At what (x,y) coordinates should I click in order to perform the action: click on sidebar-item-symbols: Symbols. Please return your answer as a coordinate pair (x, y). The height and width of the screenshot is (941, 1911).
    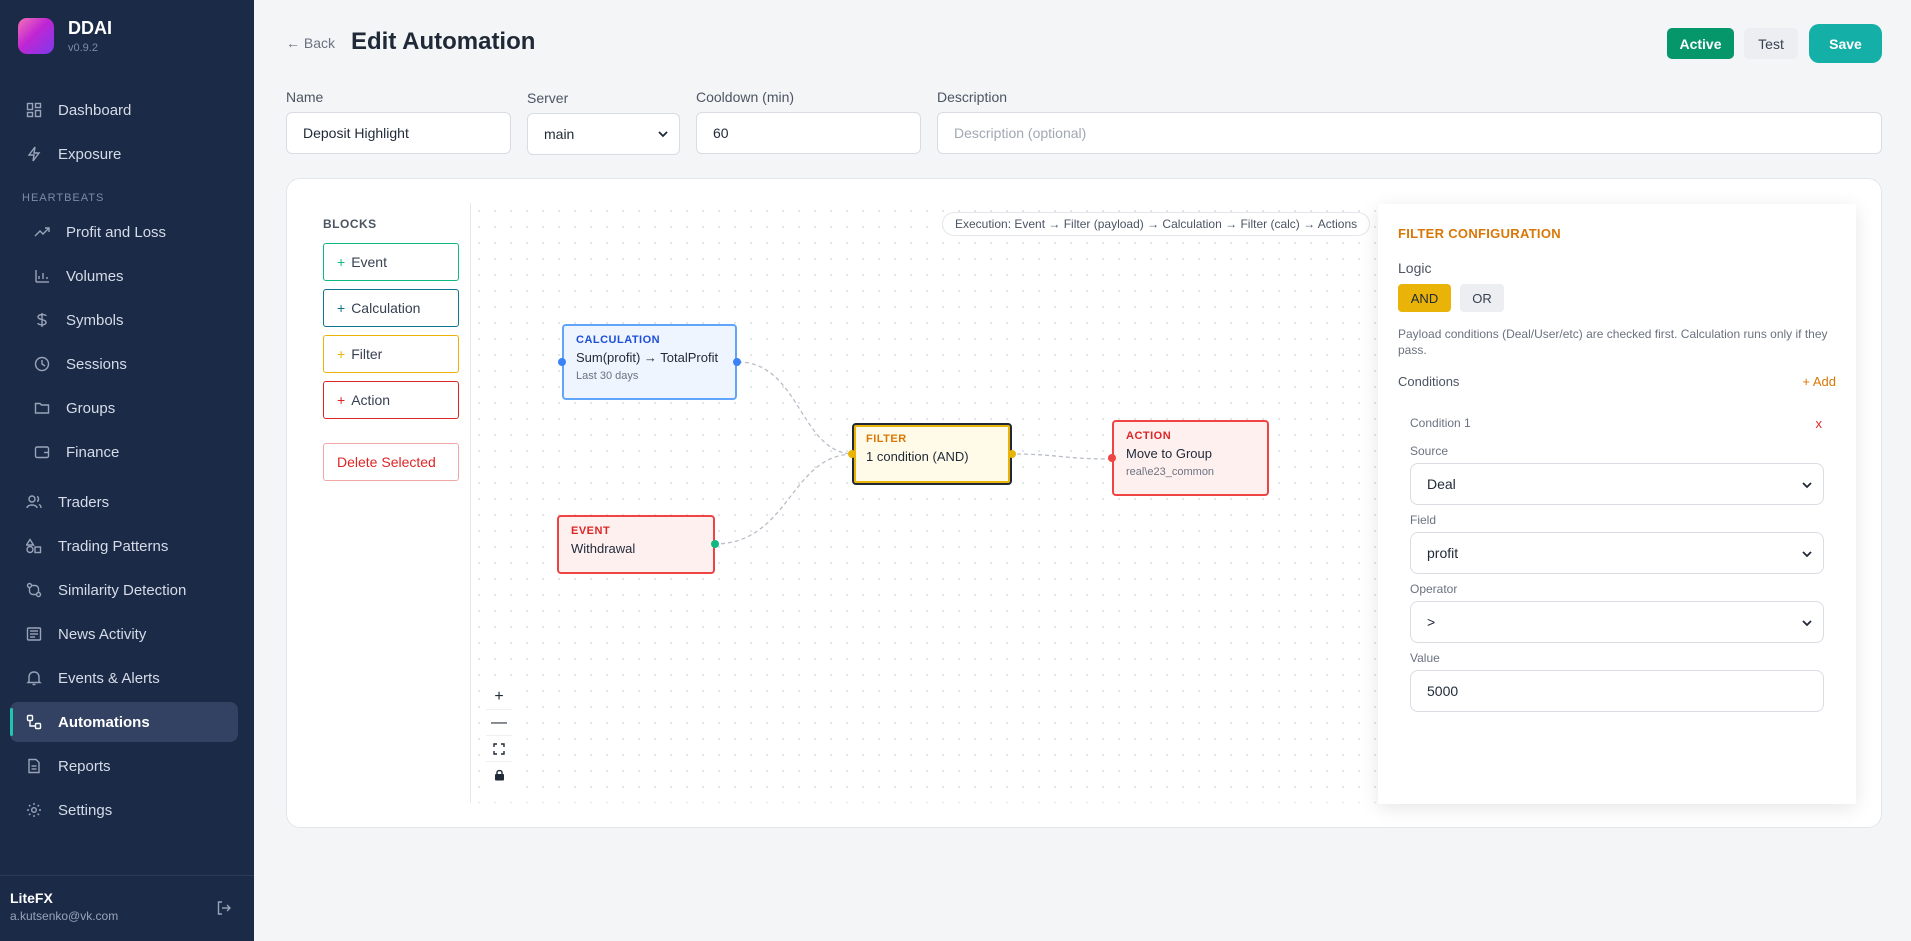
    Looking at the image, I should click on (124, 320).